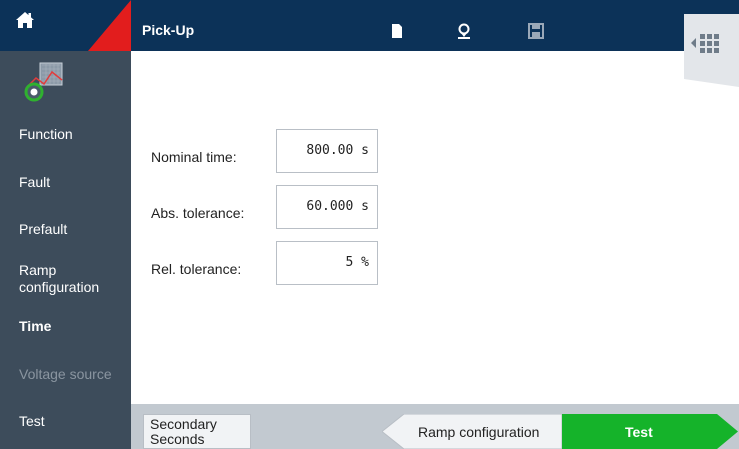 The image size is (739, 449). What do you see at coordinates (397, 31) in the screenshot?
I see `file-icon` at bounding box center [397, 31].